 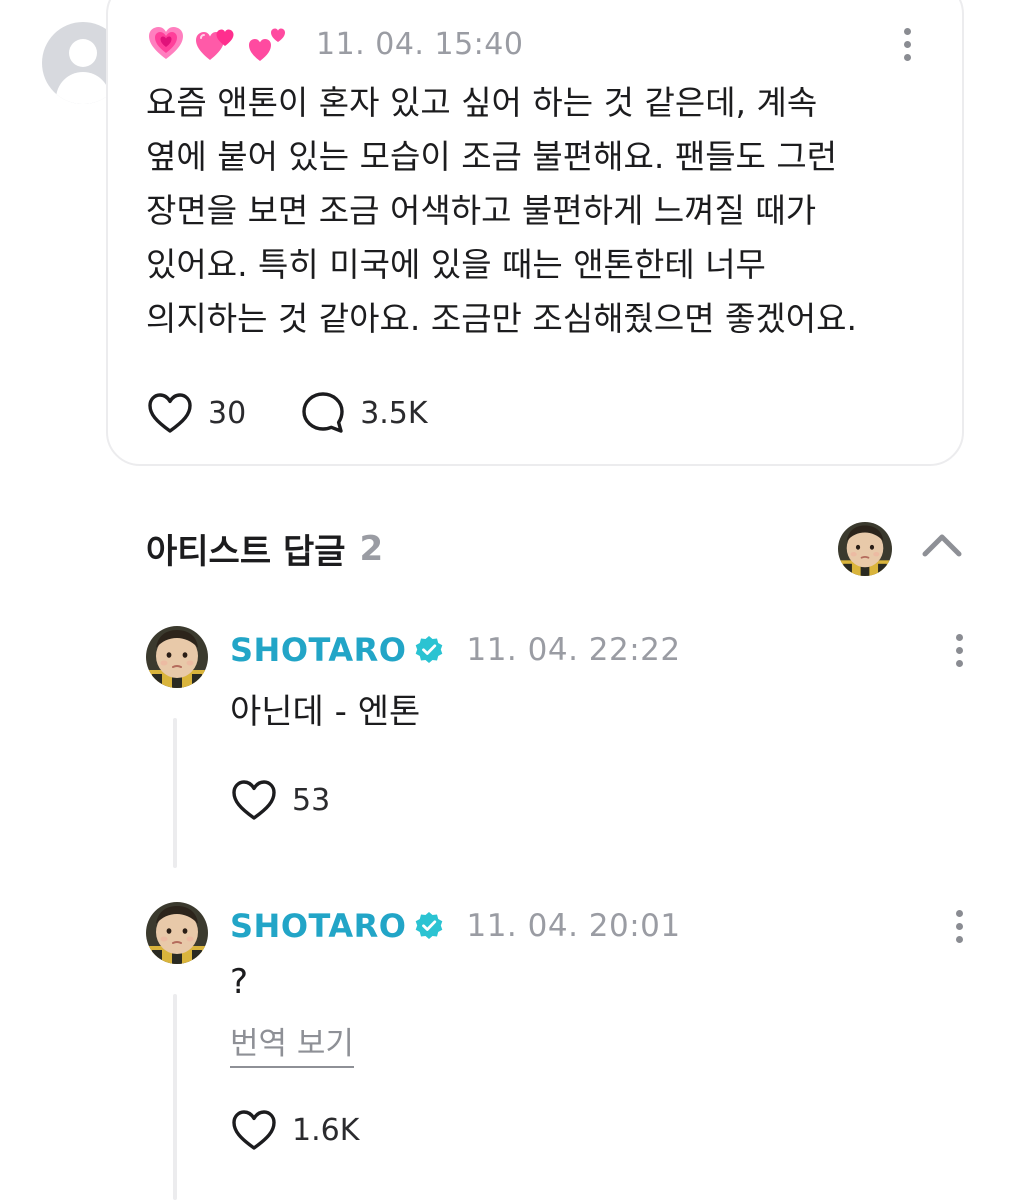 What do you see at coordinates (907, 44) in the screenshot?
I see `post-more-options-icon` at bounding box center [907, 44].